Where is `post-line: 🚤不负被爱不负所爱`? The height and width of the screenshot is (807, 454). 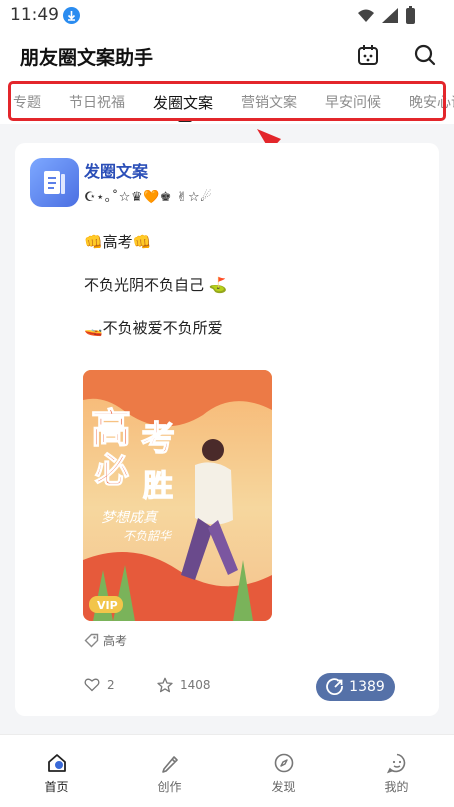
post-line: 🚤不负被爱不负所爱 is located at coordinates (153, 328).